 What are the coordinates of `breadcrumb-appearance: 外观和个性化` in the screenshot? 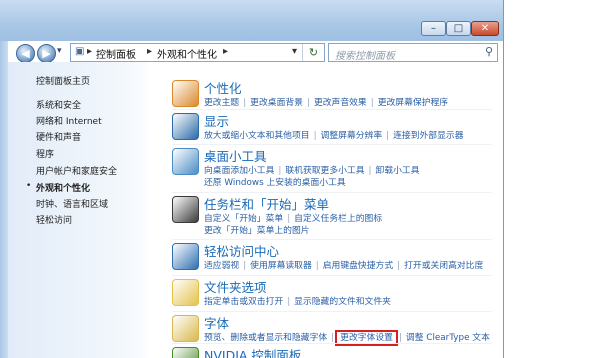 It's located at (187, 53).